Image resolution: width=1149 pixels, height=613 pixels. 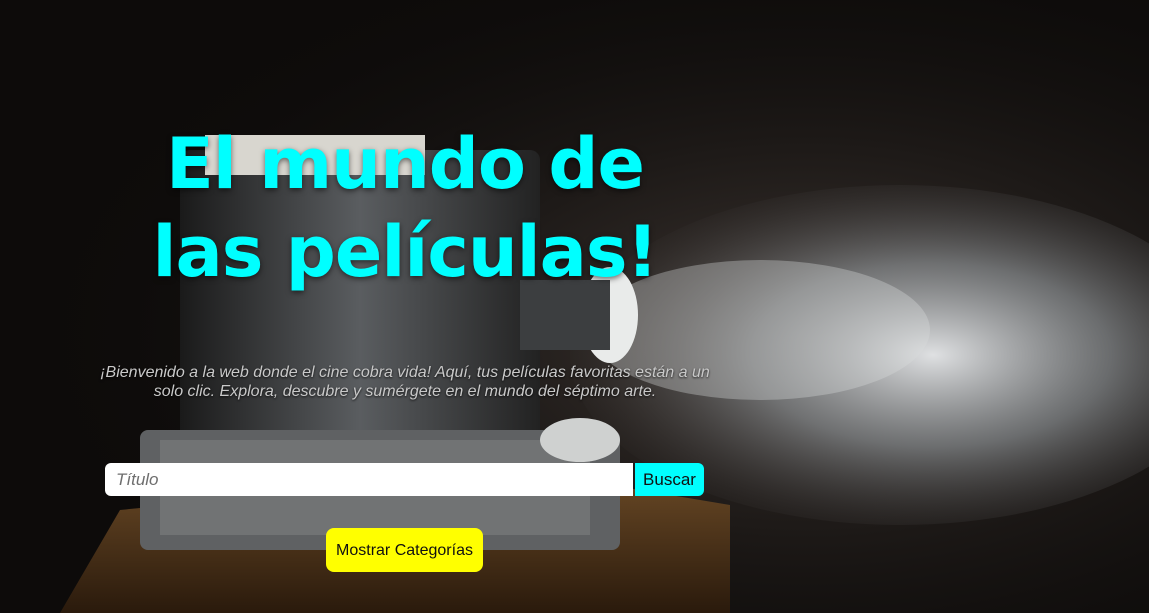 I want to click on hero-section: El mundo de las películas!, so click(x=405, y=208).